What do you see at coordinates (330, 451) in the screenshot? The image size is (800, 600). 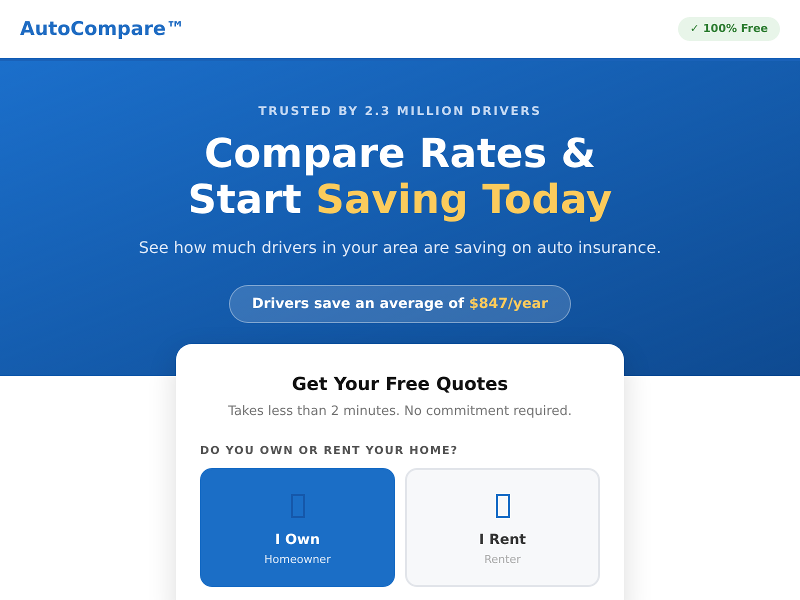 I see `question-label: DO YOU OWN OR RENT YOUR HOME?` at bounding box center [330, 451].